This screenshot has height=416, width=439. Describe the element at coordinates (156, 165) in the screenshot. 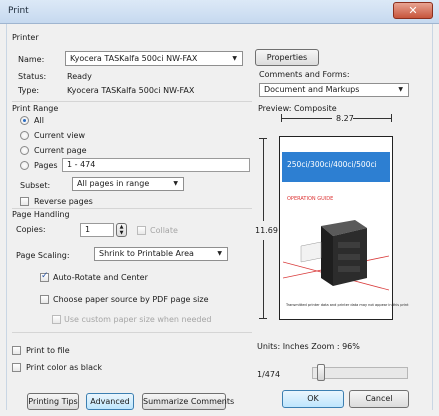

I see `pages-input: 1 - 474` at that location.